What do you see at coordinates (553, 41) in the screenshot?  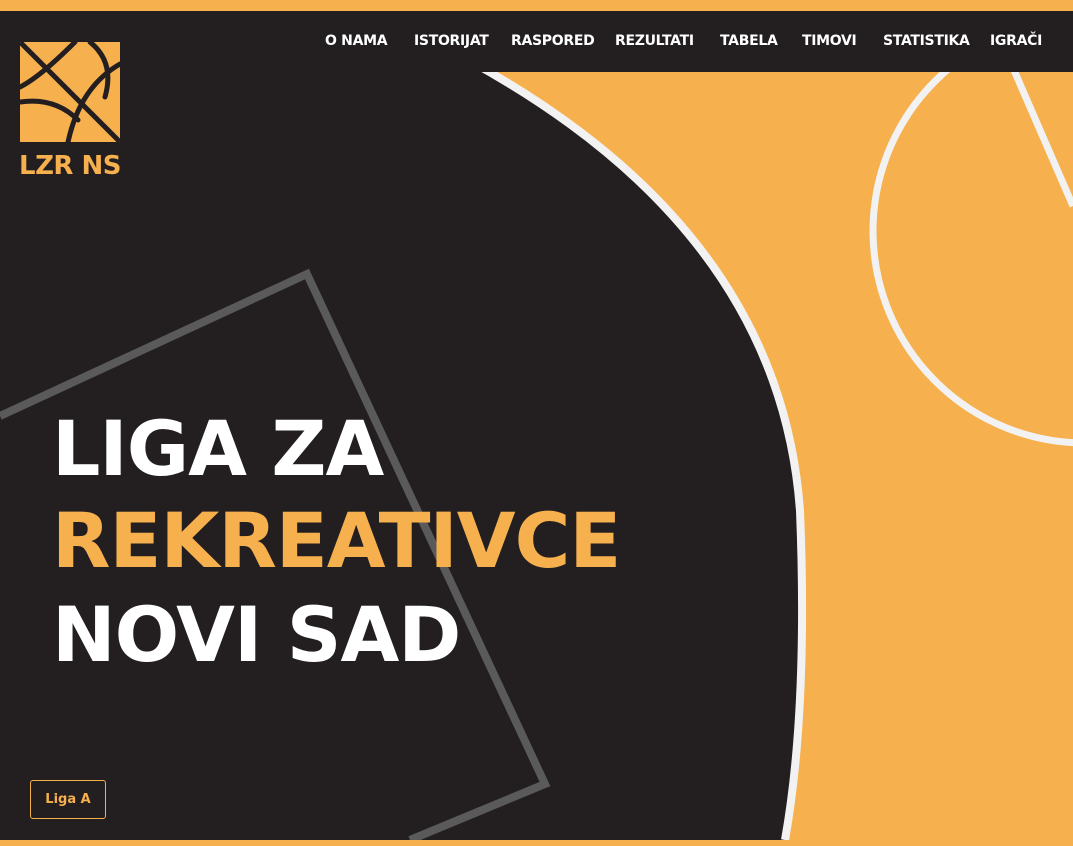 I see `nav-item-raspored: RASPORED` at bounding box center [553, 41].